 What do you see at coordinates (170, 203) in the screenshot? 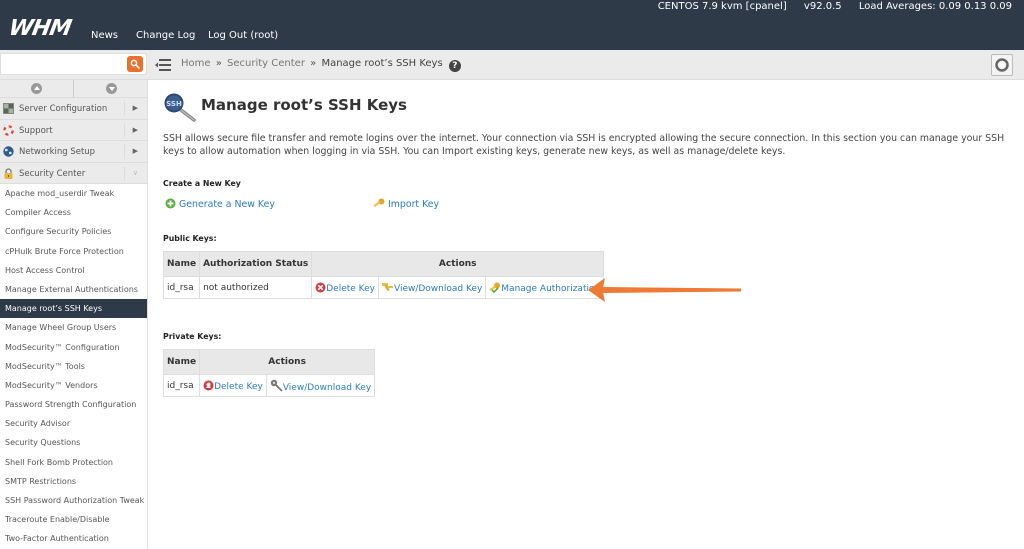
I see `plus-circle-icon` at bounding box center [170, 203].